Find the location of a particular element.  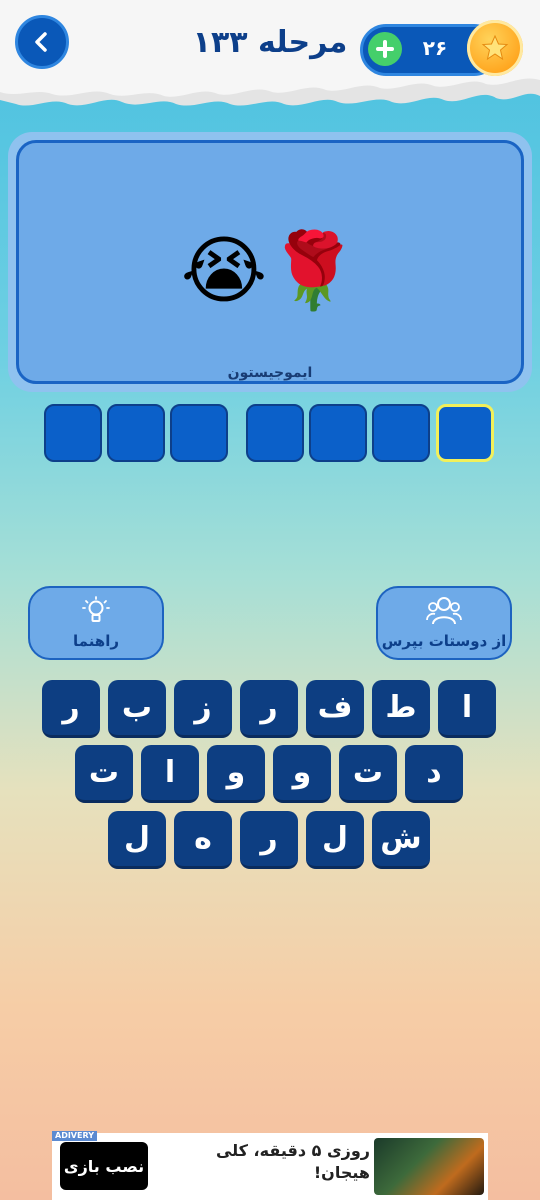

add-coins-button is located at coordinates (385, 49).